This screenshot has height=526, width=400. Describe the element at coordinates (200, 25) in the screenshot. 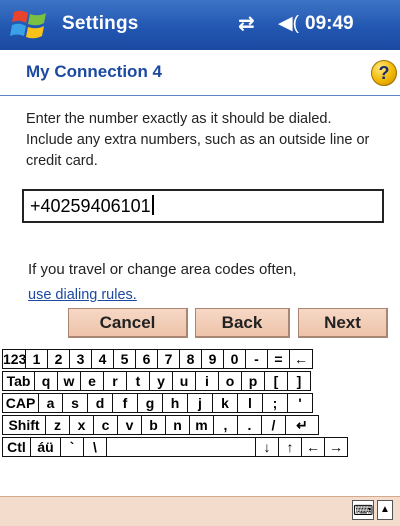

I see `title-bar: Settings ⇄ ◀︎( 09:49` at that location.